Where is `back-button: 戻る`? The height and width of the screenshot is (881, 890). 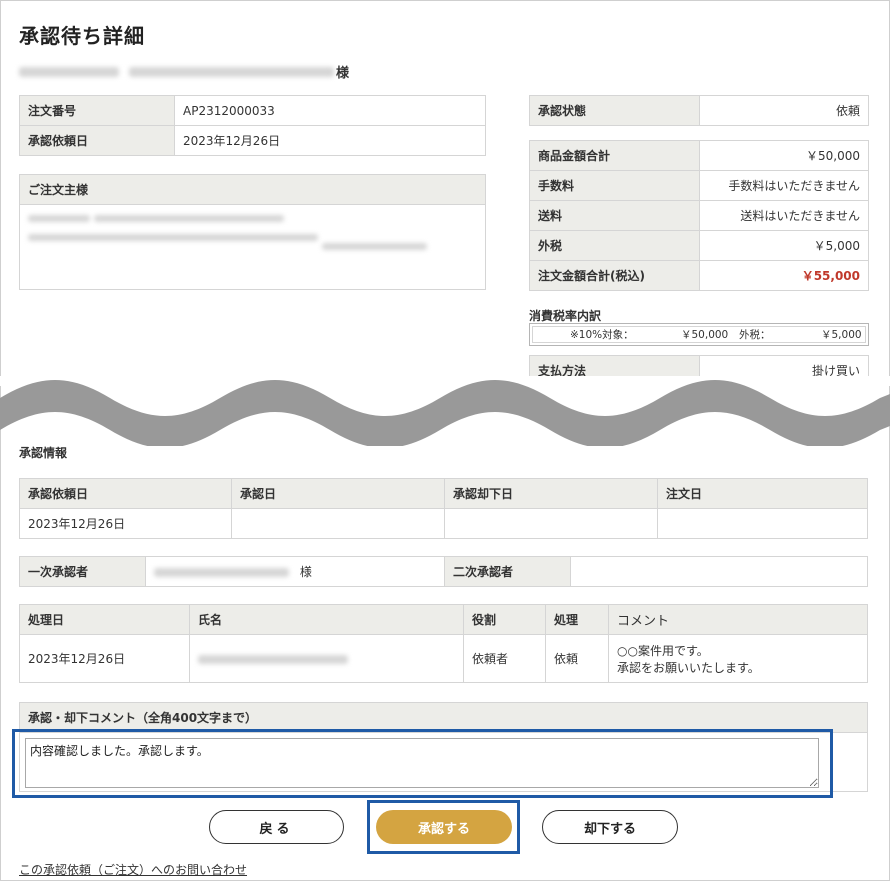
back-button: 戻る is located at coordinates (276, 827).